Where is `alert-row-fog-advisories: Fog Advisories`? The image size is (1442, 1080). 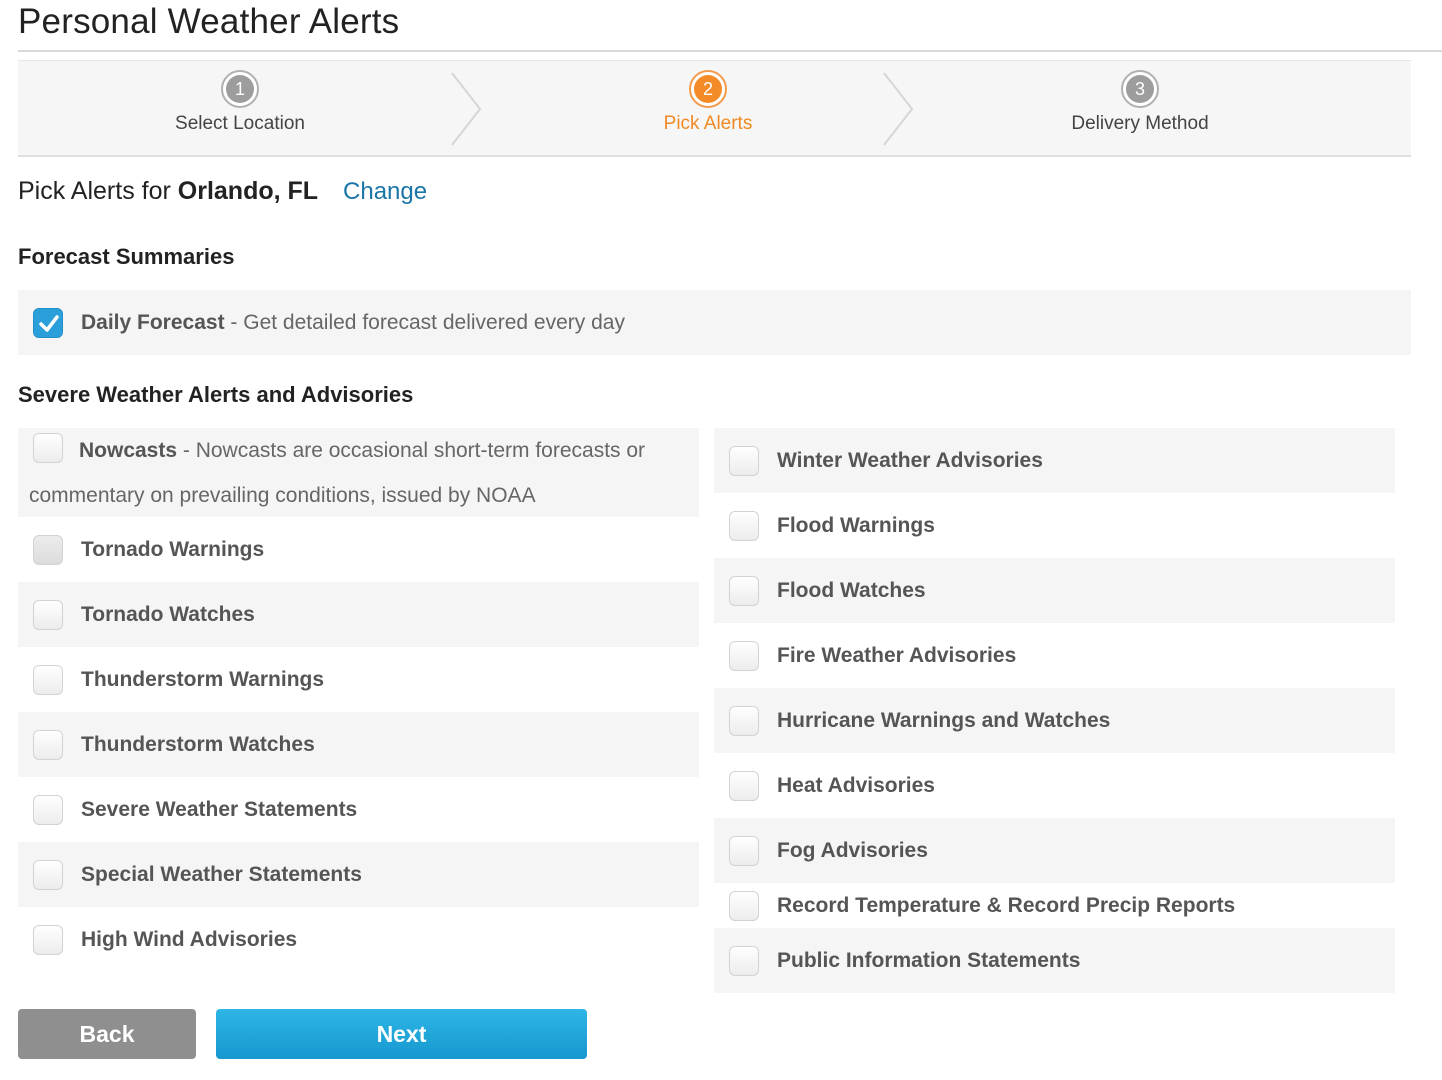
alert-row-fog-advisories: Fog Advisories is located at coordinates (1054, 850).